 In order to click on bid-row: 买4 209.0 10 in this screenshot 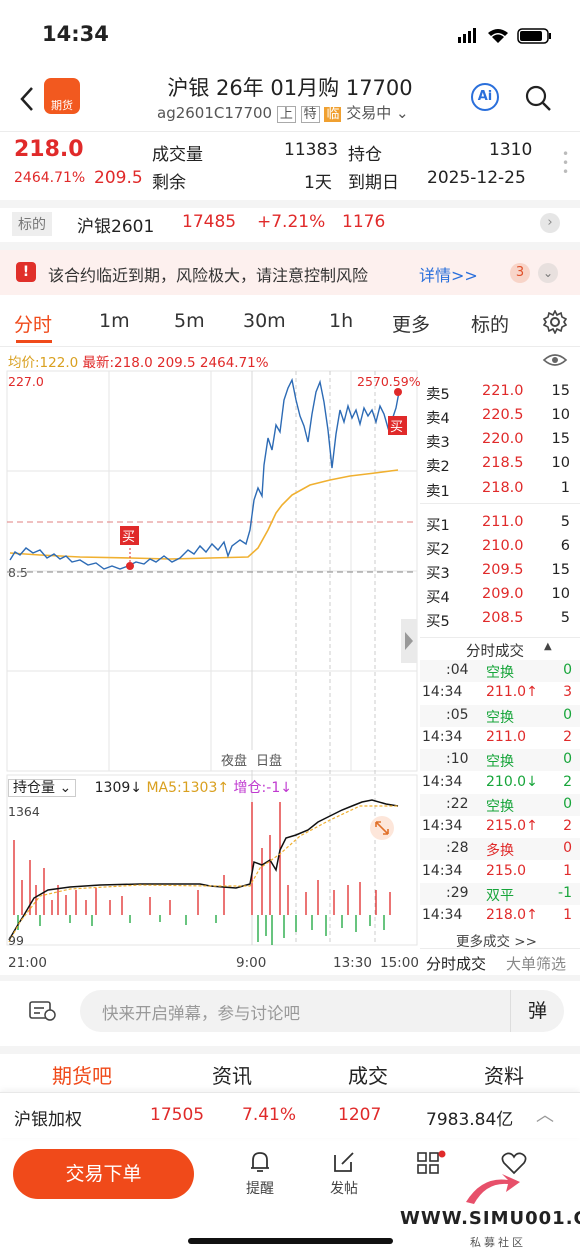, I will do `click(501, 597)`.